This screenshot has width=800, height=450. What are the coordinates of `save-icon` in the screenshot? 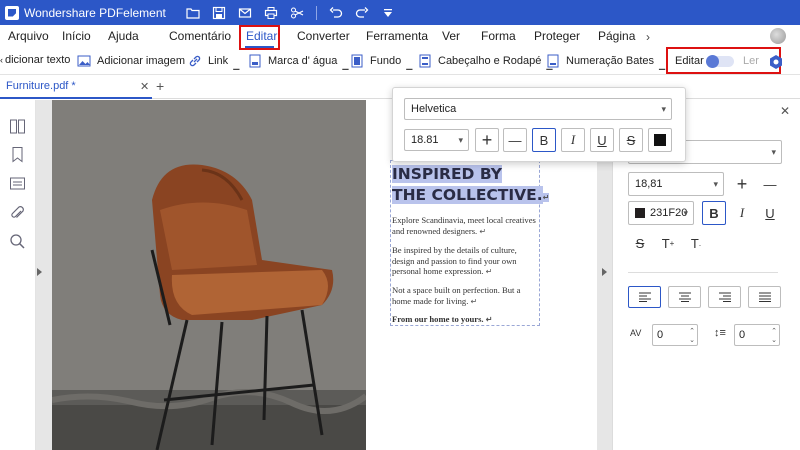 It's located at (219, 12).